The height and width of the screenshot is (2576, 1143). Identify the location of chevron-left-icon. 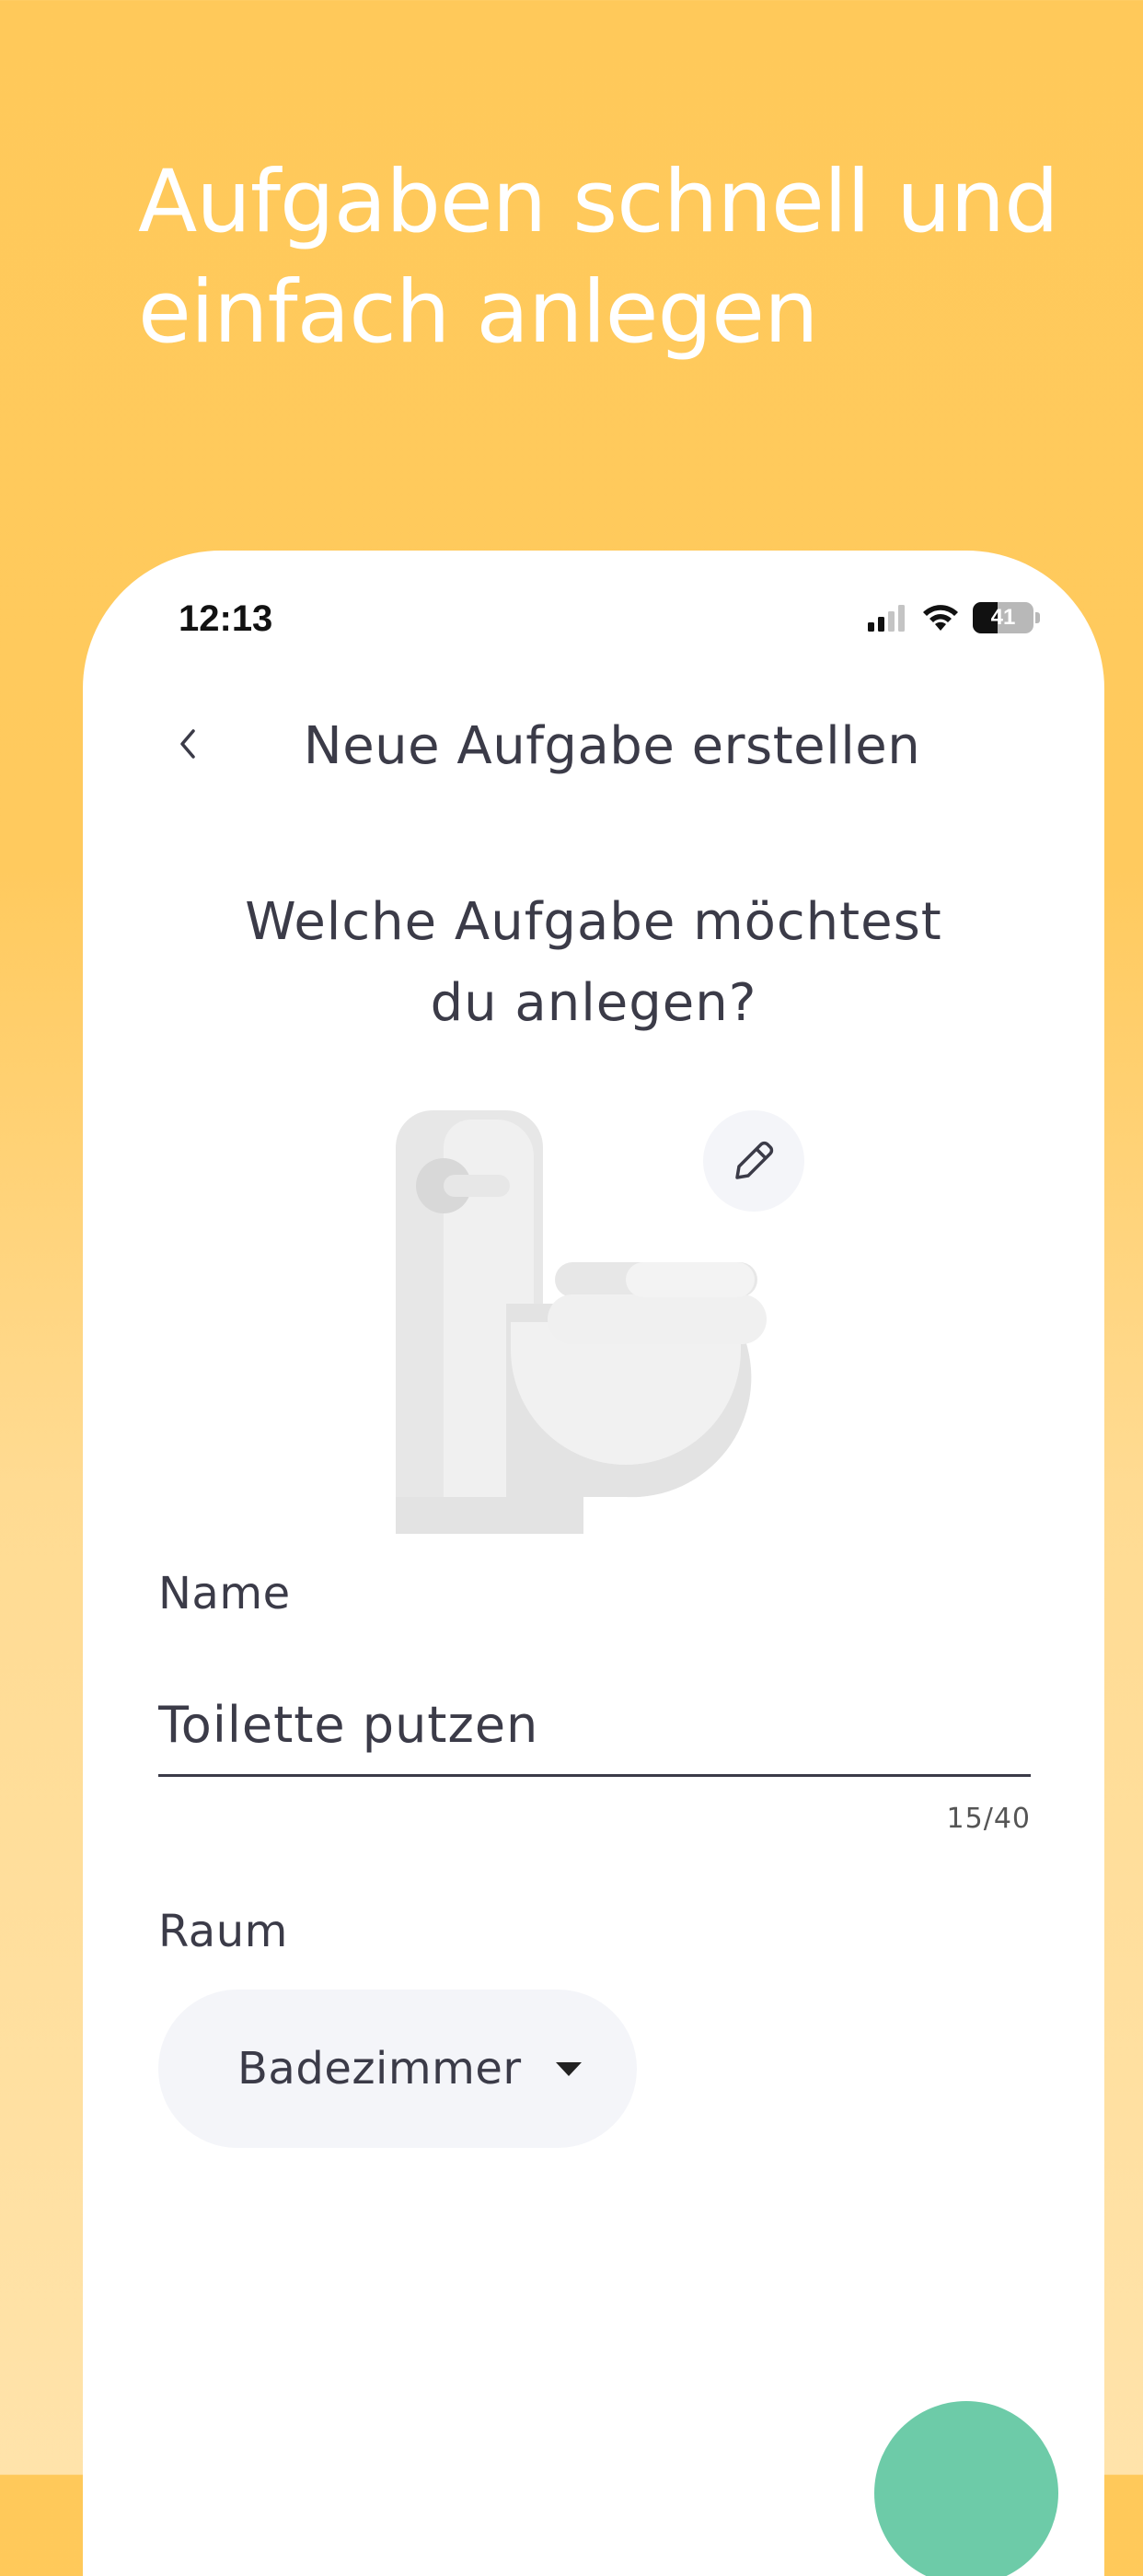
(187, 744).